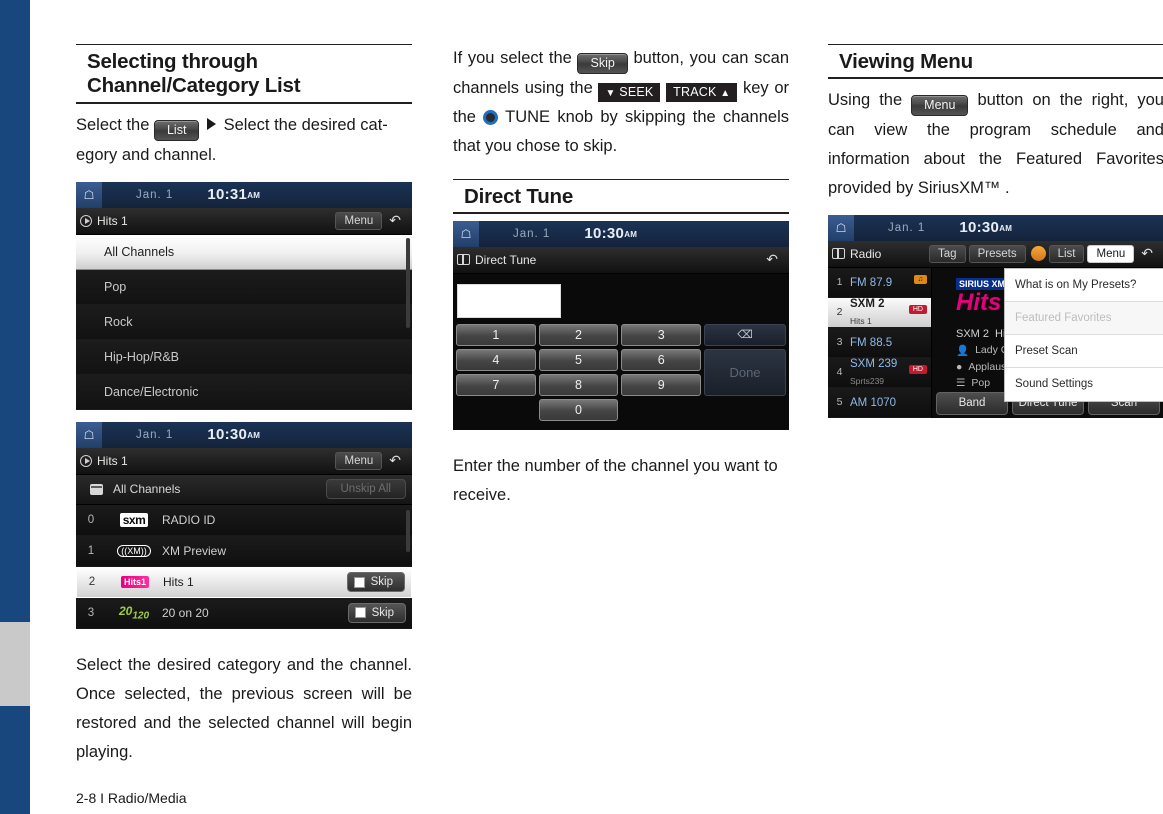  Describe the element at coordinates (1084, 285) in the screenshot. I see `menu-item-what-is-on-my-presets: What is on My Presets?` at that location.